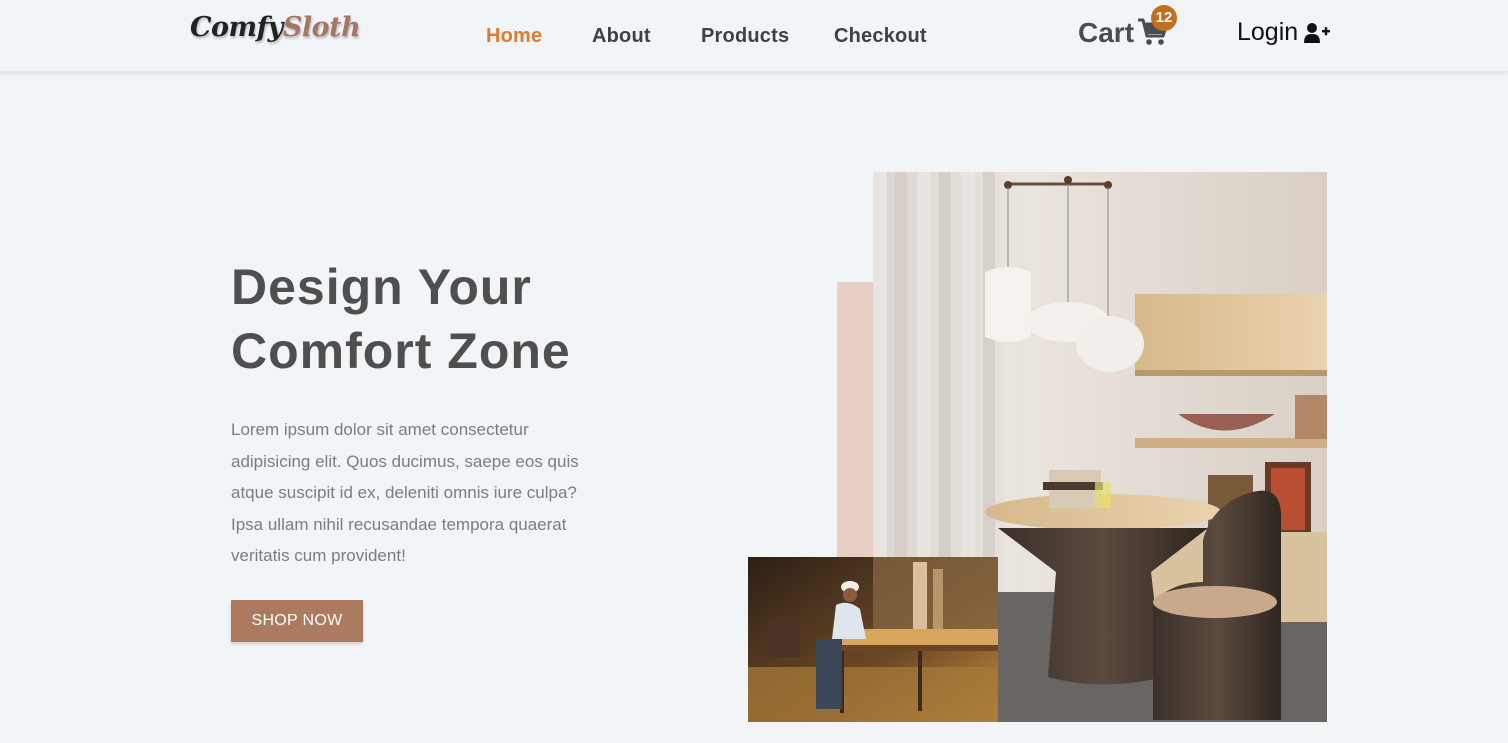 Image resolution: width=1508 pixels, height=743 pixels. Describe the element at coordinates (1317, 33) in the screenshot. I see `user-plus-icon` at that location.